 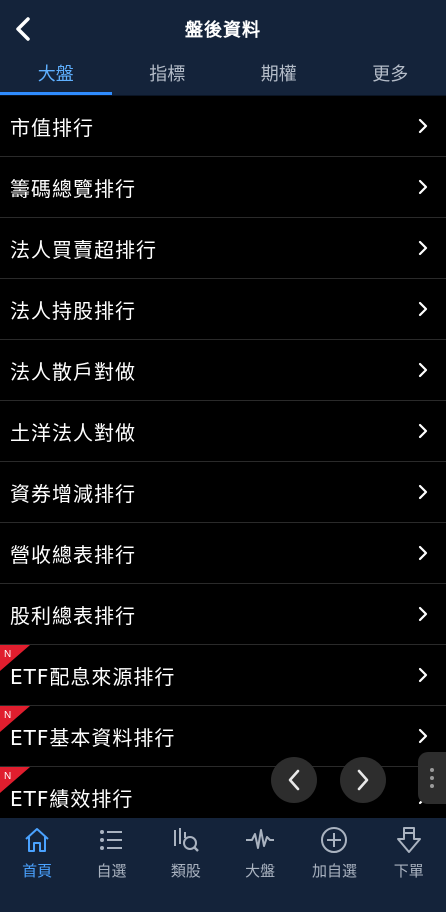 I want to click on list-item-label: 法人持股排行, so click(x=73, y=310).